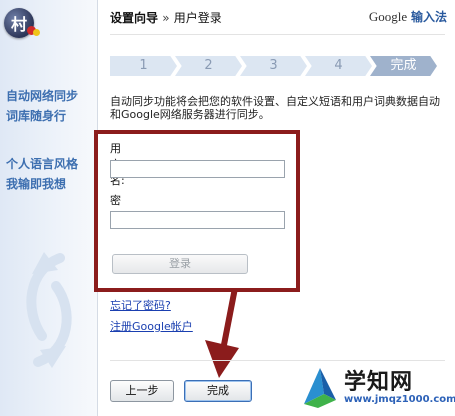  I want to click on step-finish: 完成, so click(403, 66).